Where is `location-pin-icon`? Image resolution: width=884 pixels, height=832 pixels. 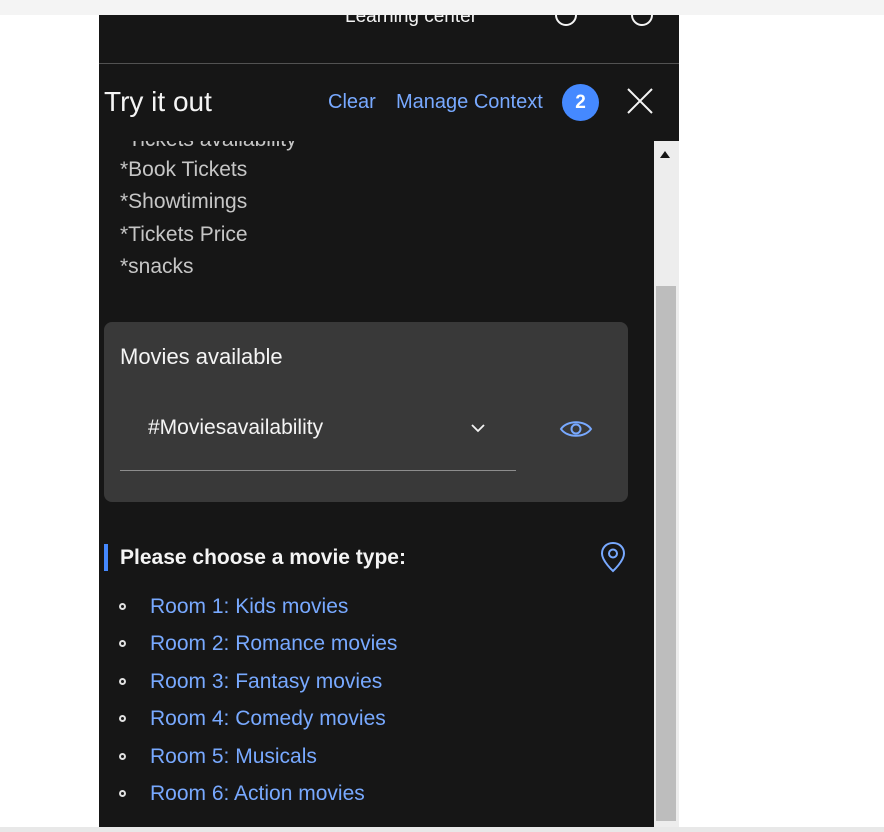 location-pin-icon is located at coordinates (613, 557).